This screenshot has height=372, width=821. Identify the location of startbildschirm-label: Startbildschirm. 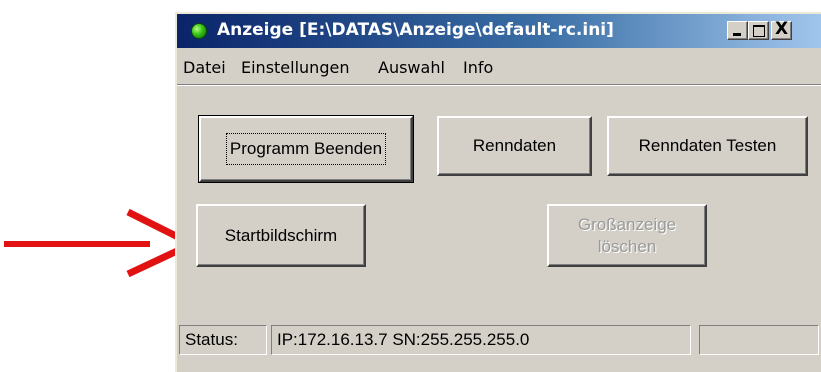
(281, 235).